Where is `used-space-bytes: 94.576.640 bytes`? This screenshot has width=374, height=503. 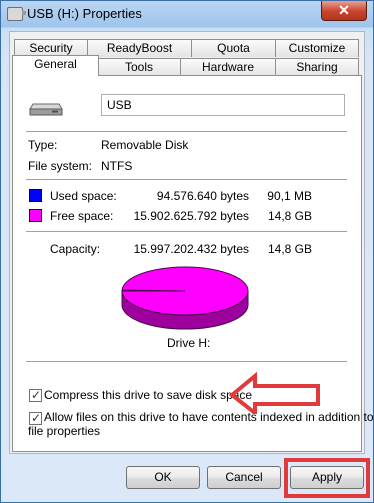 used-space-bytes: 94.576.640 bytes is located at coordinates (202, 196).